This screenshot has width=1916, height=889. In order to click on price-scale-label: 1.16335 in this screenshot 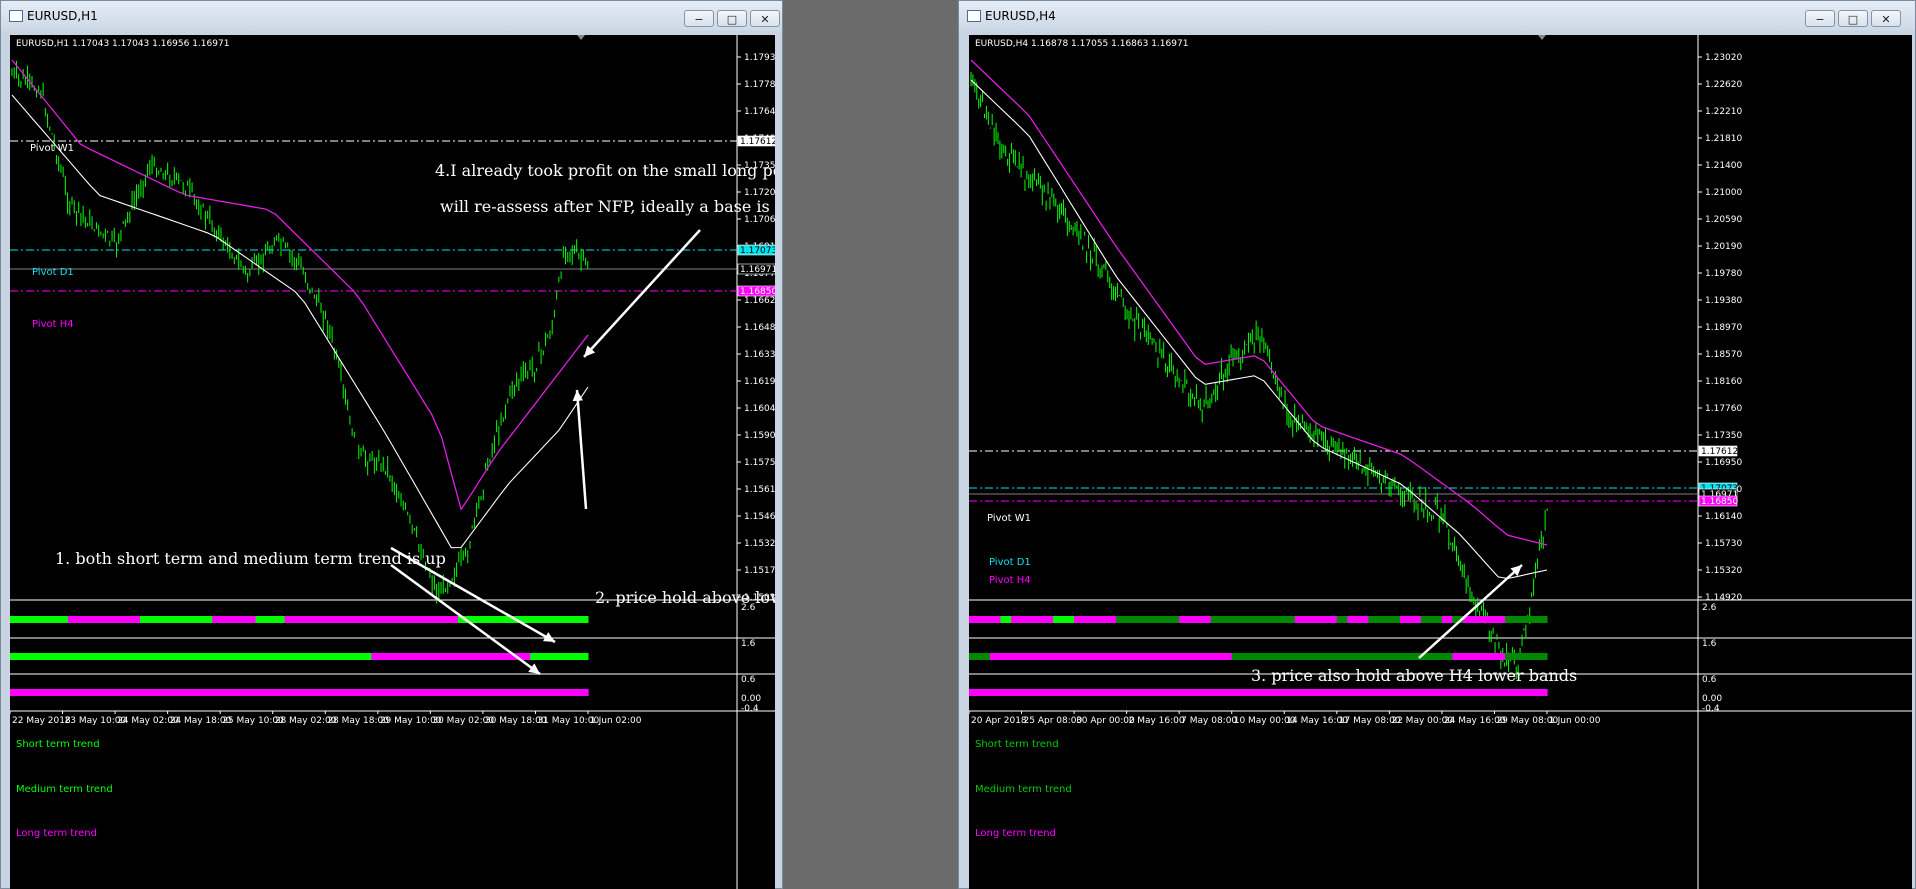, I will do `click(759, 355)`.